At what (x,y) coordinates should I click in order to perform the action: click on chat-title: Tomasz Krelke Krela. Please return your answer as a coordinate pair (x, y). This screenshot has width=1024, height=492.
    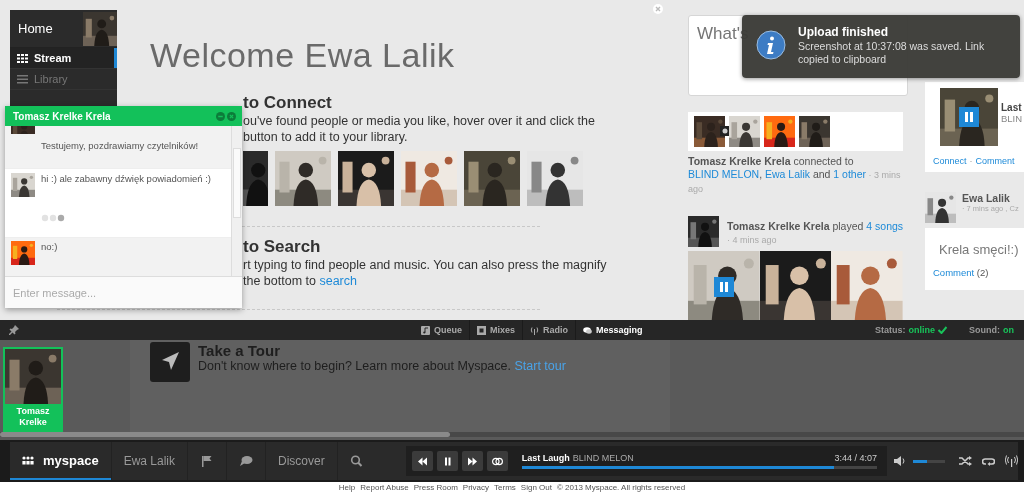
    Looking at the image, I should click on (62, 116).